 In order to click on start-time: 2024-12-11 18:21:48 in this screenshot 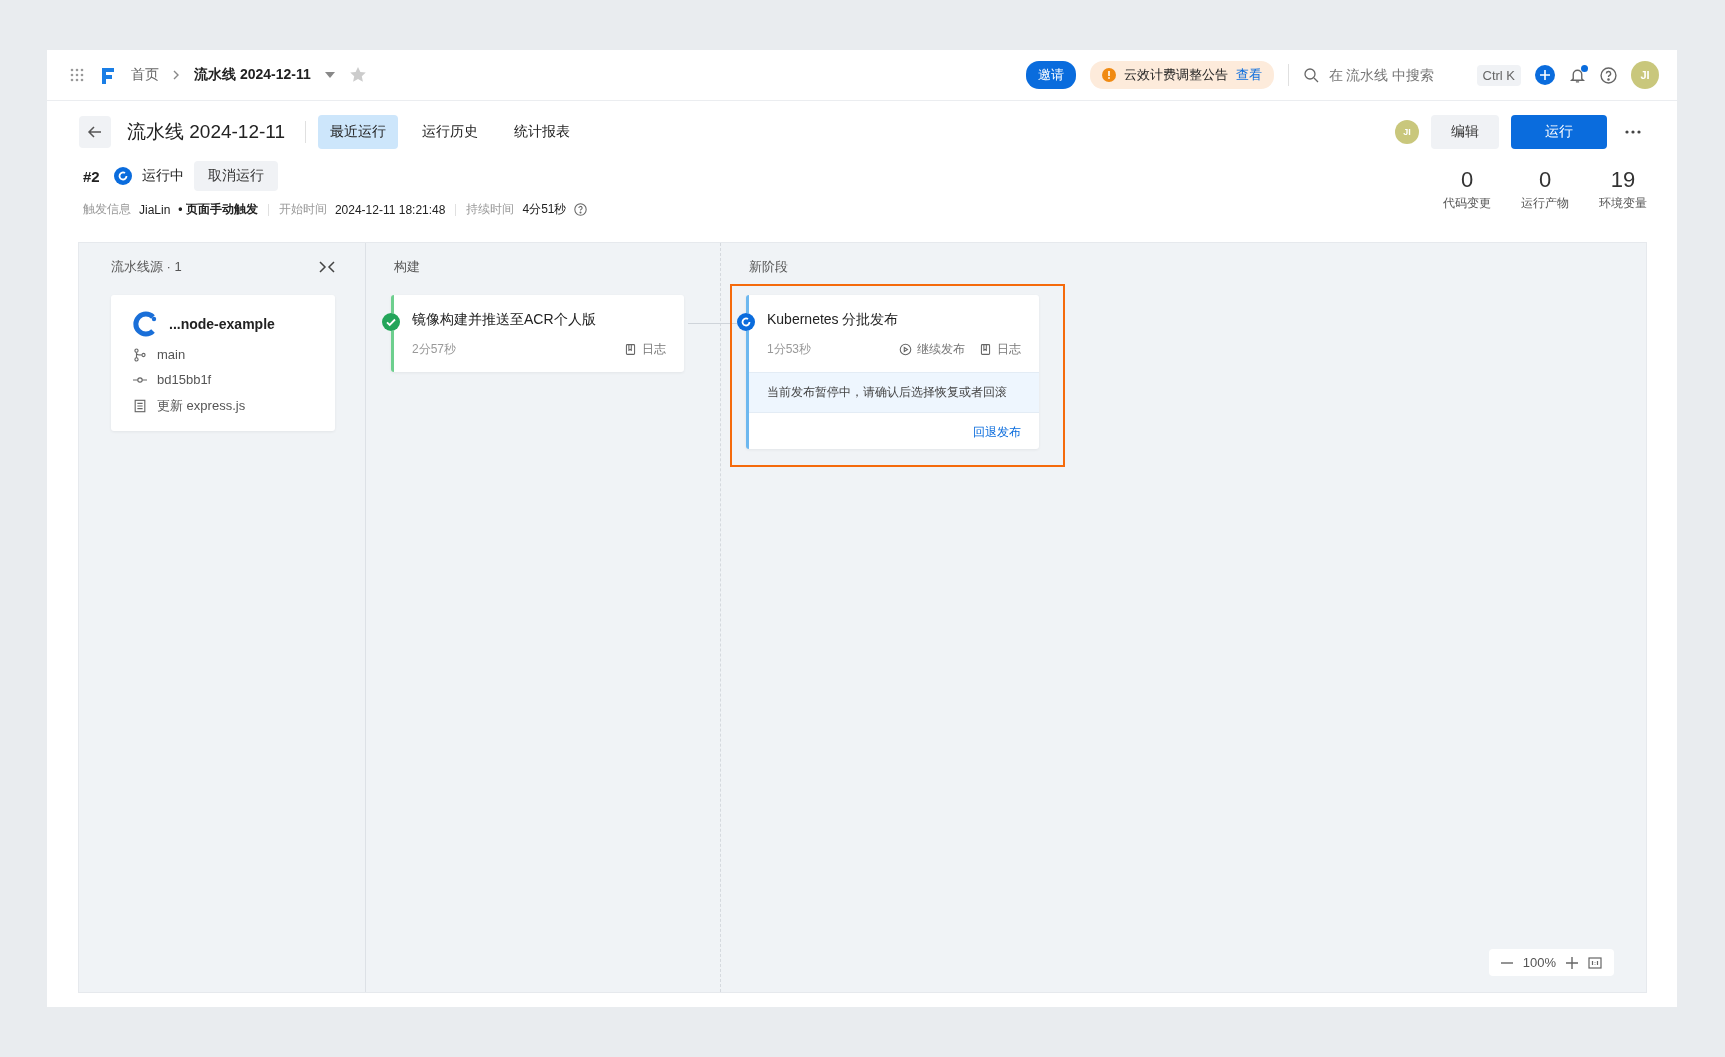, I will do `click(390, 209)`.